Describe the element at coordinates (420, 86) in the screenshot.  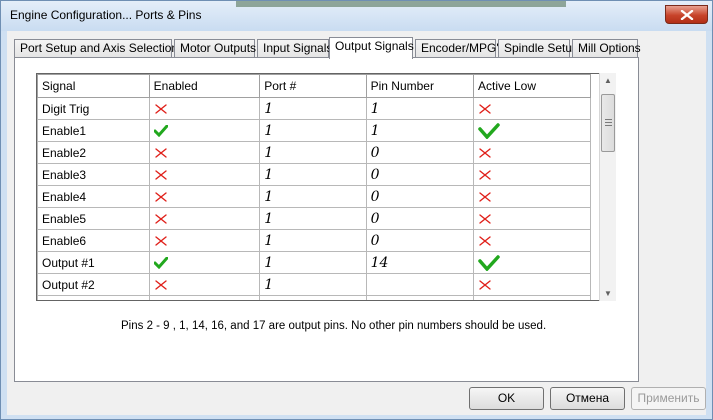
I see `col-header-pin: Pin Number` at that location.